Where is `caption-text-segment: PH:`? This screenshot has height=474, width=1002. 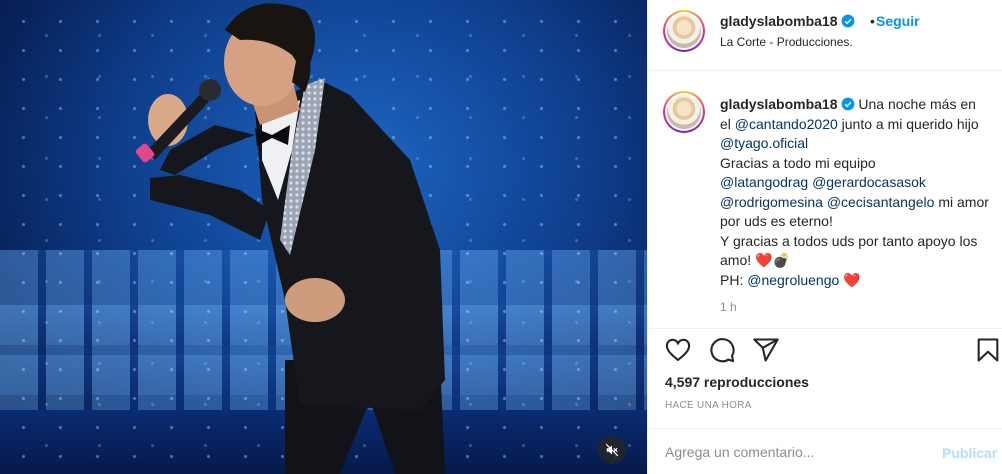 caption-text-segment: PH: is located at coordinates (734, 279).